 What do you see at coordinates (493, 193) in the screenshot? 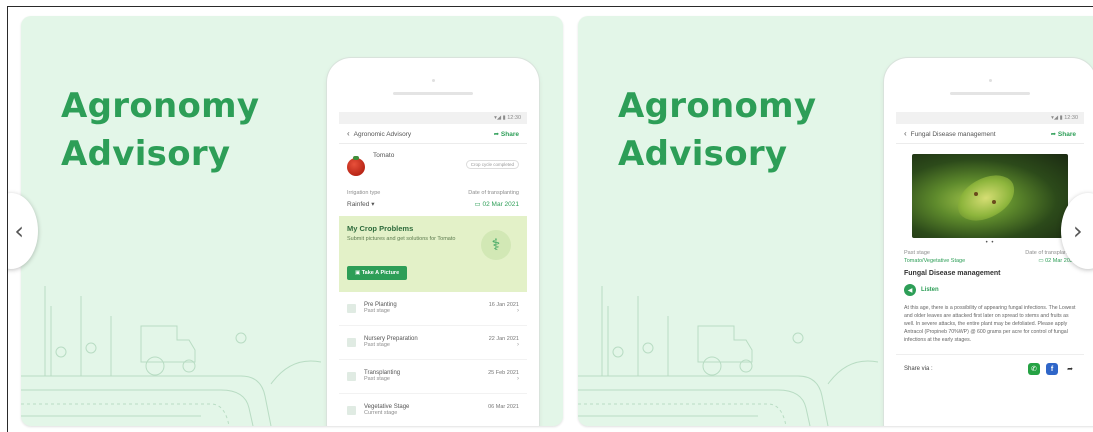
I see `transplant-label: Date of transplanting` at bounding box center [493, 193].